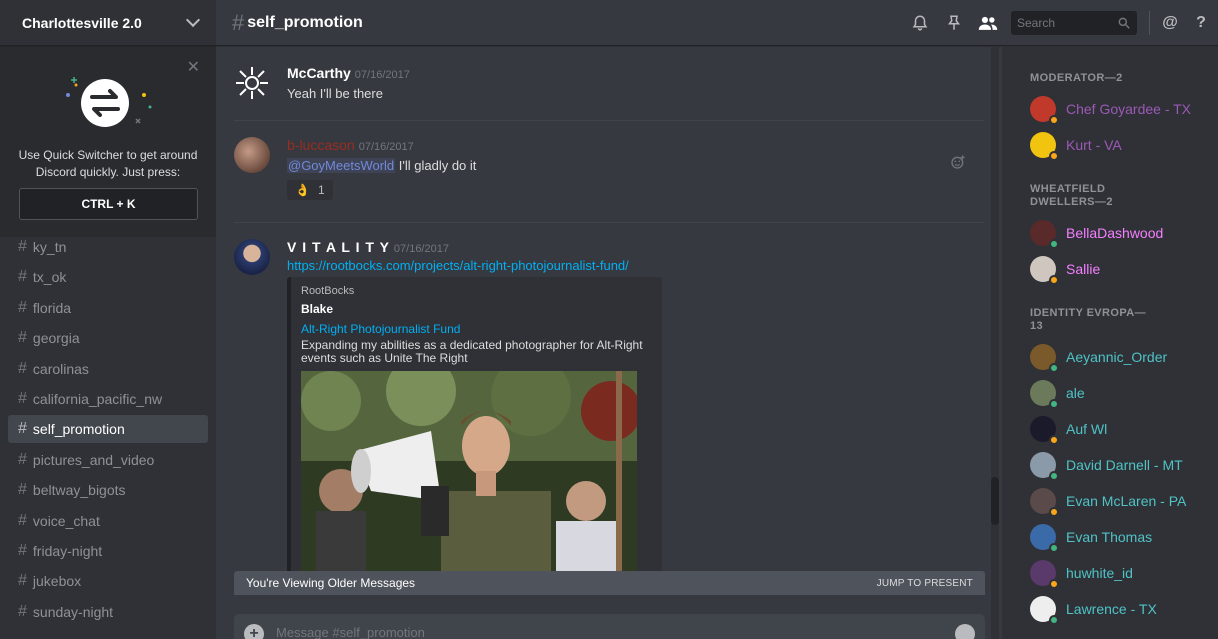 Image resolution: width=1218 pixels, height=639 pixels. What do you see at coordinates (954, 23) in the screenshot?
I see `pin-icon` at bounding box center [954, 23].